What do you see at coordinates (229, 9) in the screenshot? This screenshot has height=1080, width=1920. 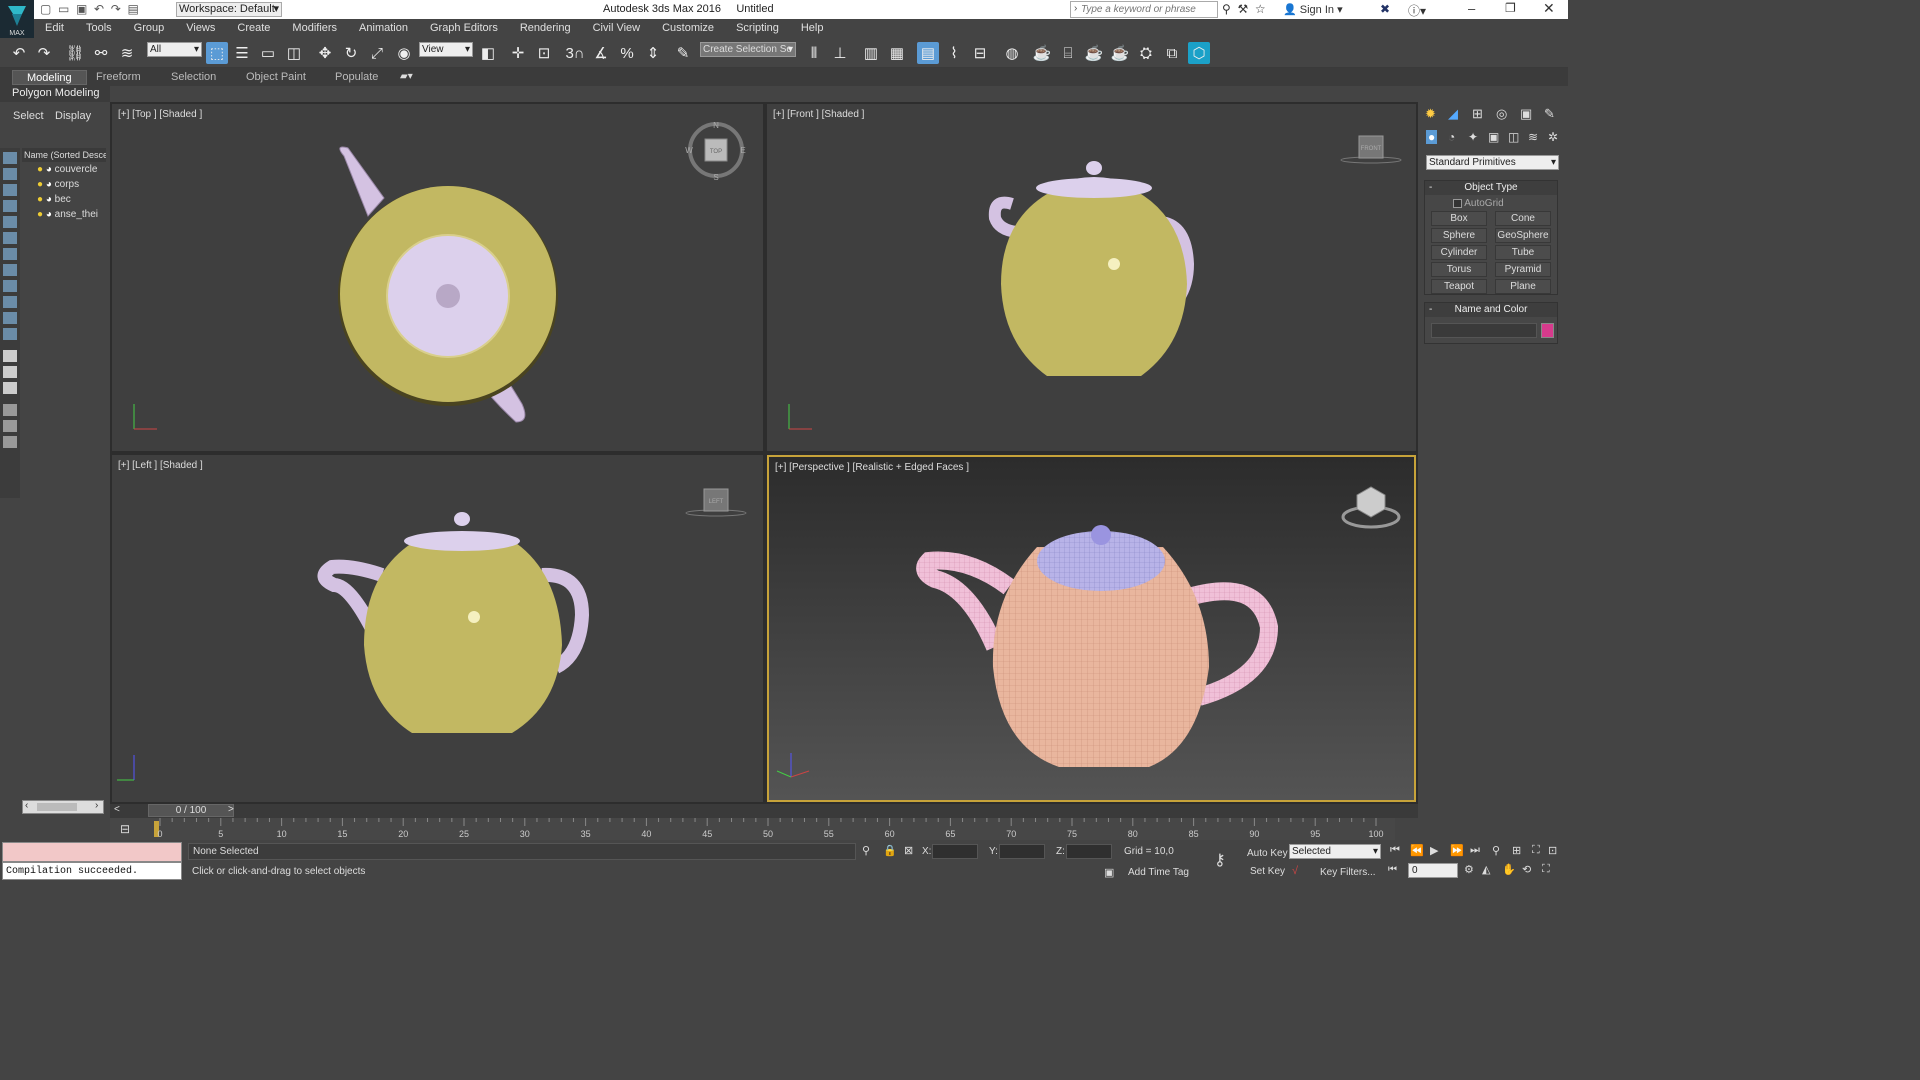 I see `workspace-dropdown: Workspace: Default ▾` at bounding box center [229, 9].